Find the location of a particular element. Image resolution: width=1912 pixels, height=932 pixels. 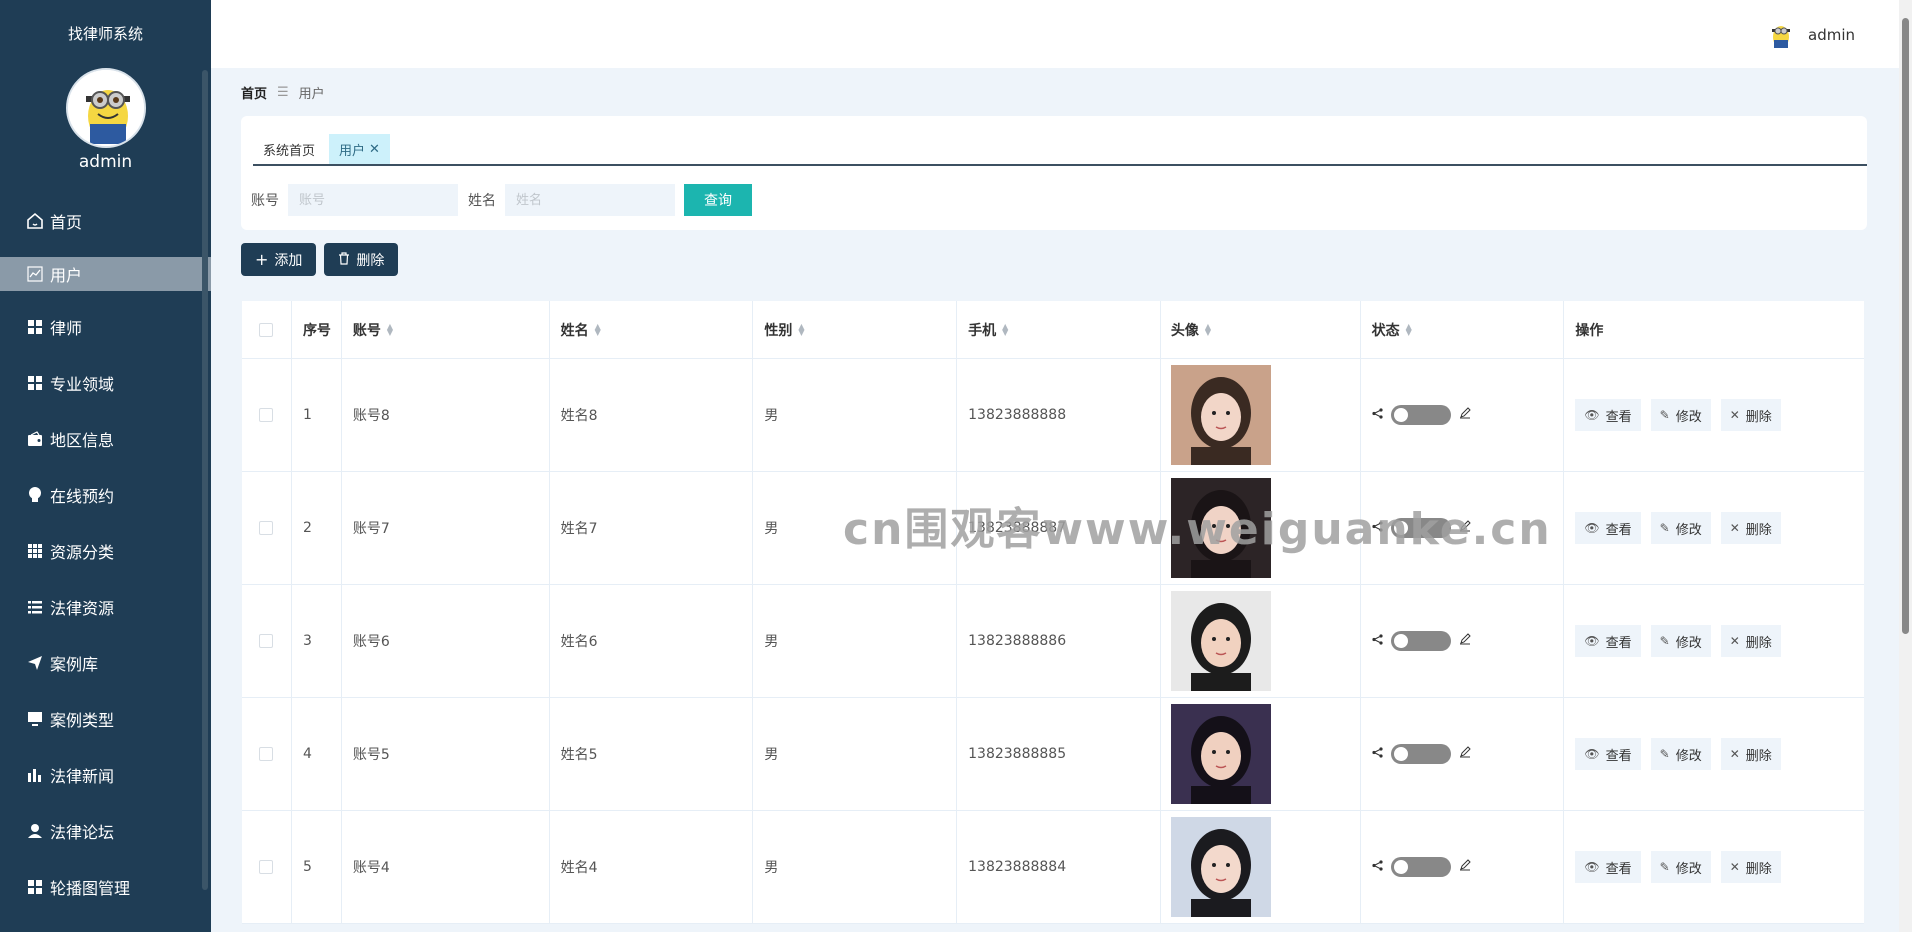

tab-label: 系统首页 is located at coordinates (289, 151).